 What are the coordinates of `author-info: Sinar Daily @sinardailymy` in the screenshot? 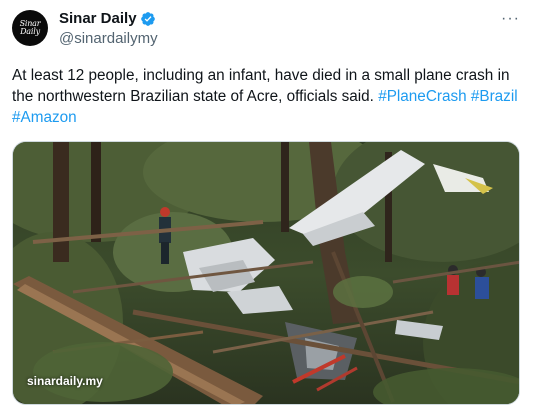 It's located at (108, 29).